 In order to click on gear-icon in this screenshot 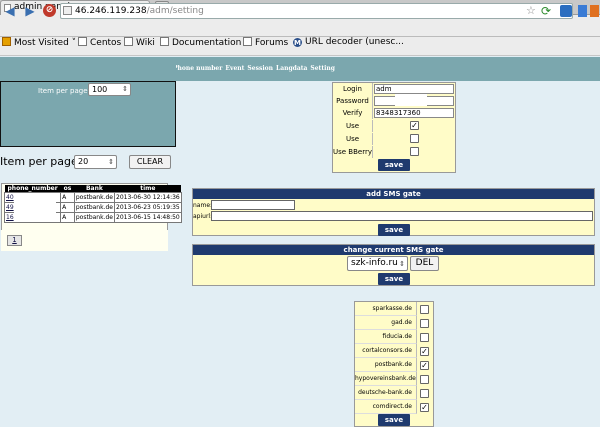, I will do `click(6, 41)`.